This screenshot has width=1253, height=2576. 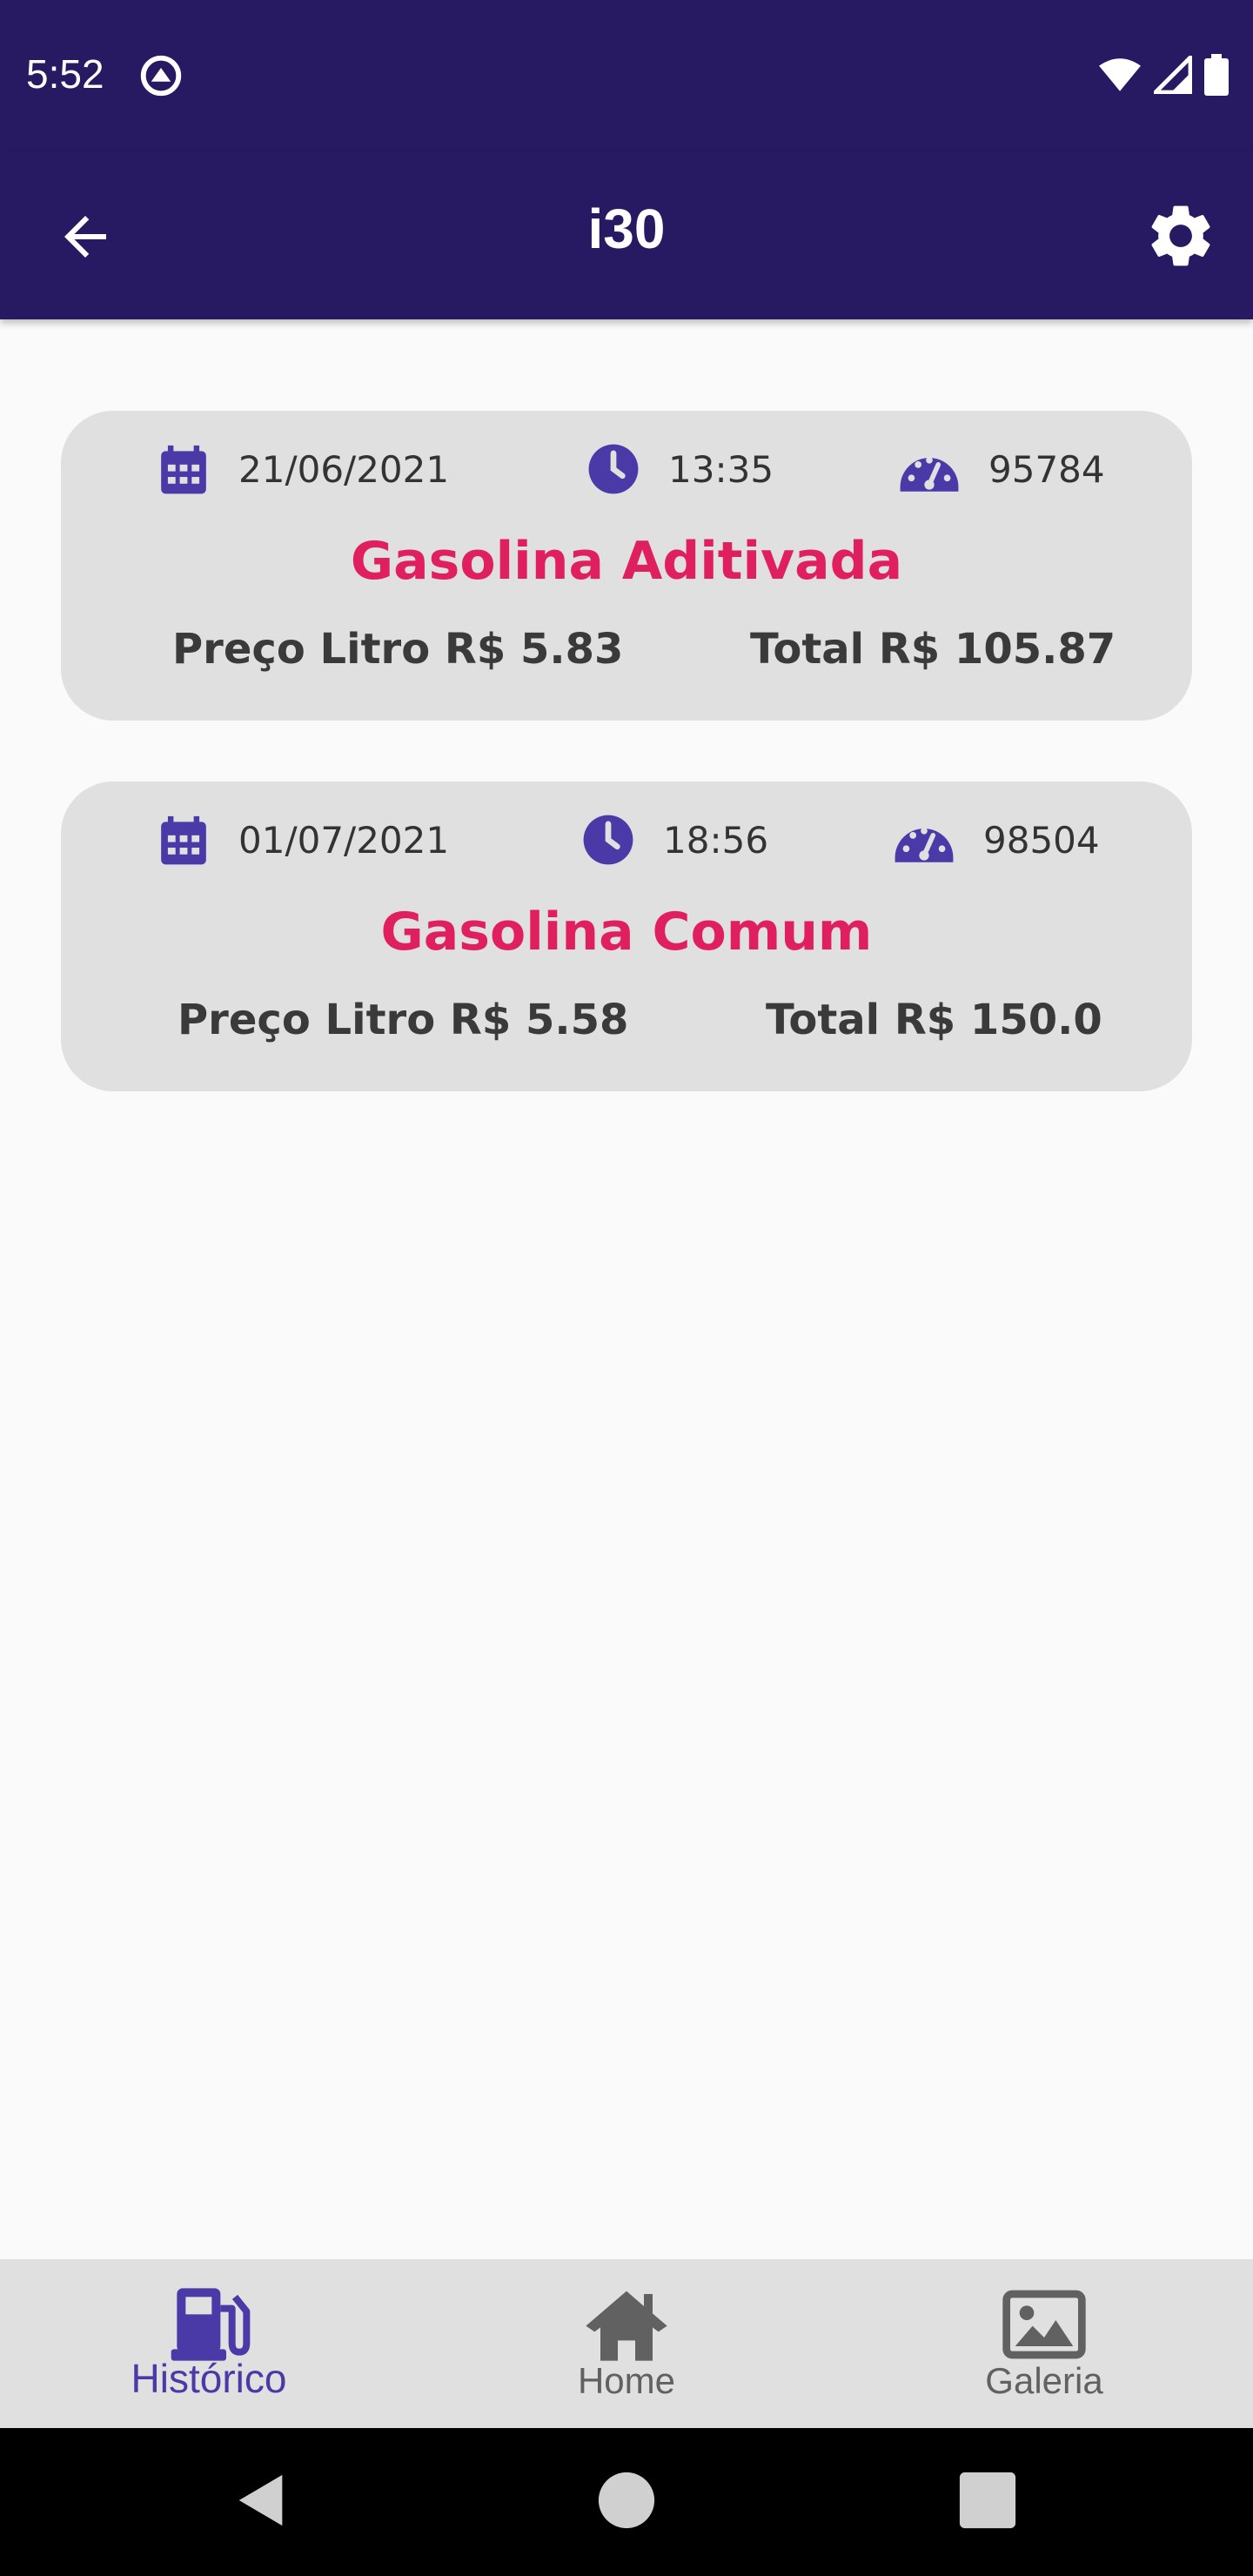 What do you see at coordinates (398, 649) in the screenshot?
I see `price-per-liter: Preço Litro R$ 5.83` at bounding box center [398, 649].